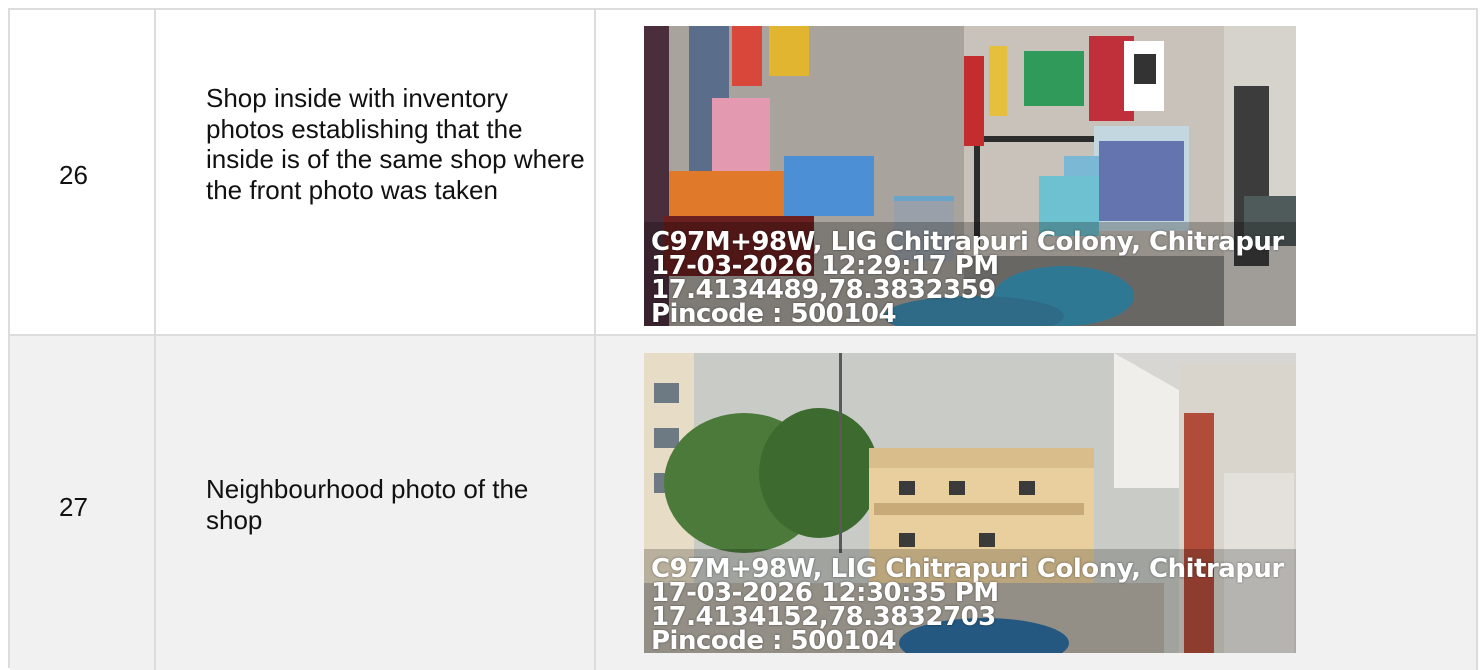 The width and height of the screenshot is (1482, 670). I want to click on serial-number: 26, so click(73, 175).